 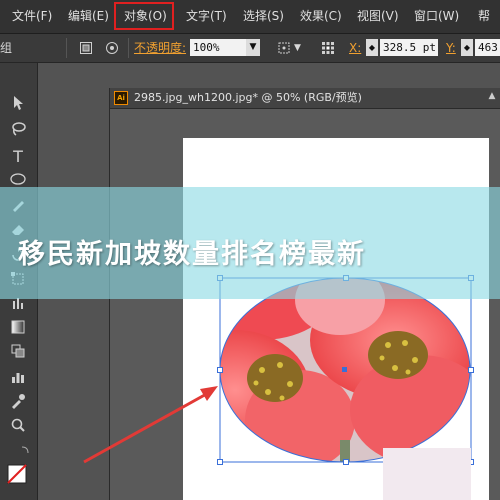 I want to click on selection-handle-bottom, so click(x=346, y=462).